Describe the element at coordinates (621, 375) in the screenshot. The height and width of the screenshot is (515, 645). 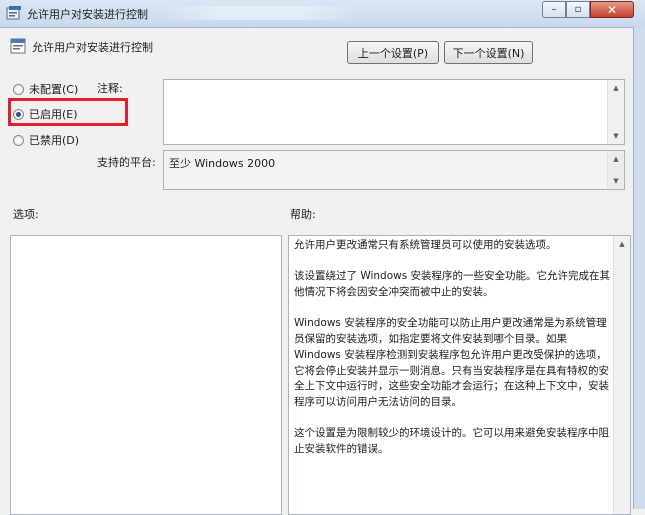
I see `help-scrollbar: ▲` at that location.